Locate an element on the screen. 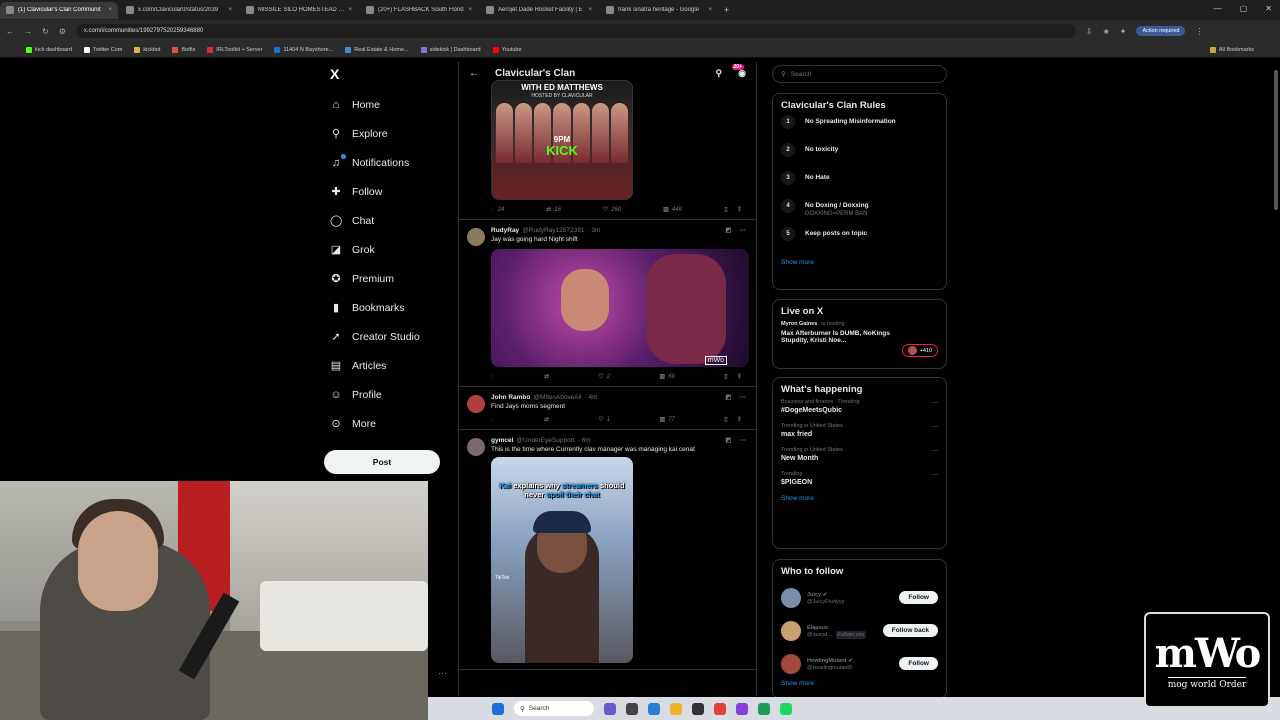  rule-item: 5 Keep posts on topic is located at coordinates (859, 241).